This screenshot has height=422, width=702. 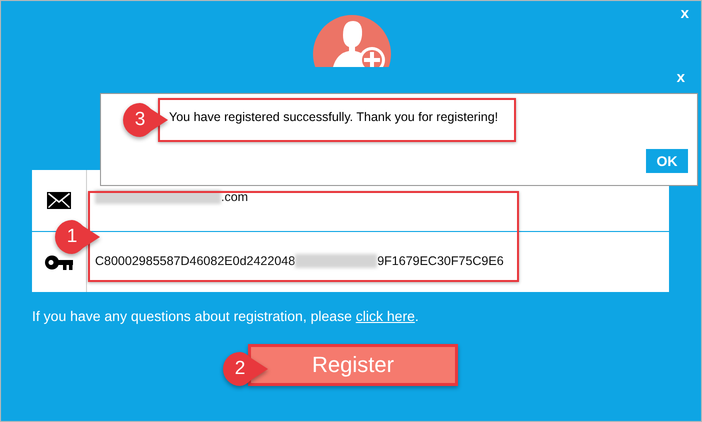 What do you see at coordinates (333, 117) in the screenshot?
I see `success-message: You have registered successfully. Thank you for registering!` at bounding box center [333, 117].